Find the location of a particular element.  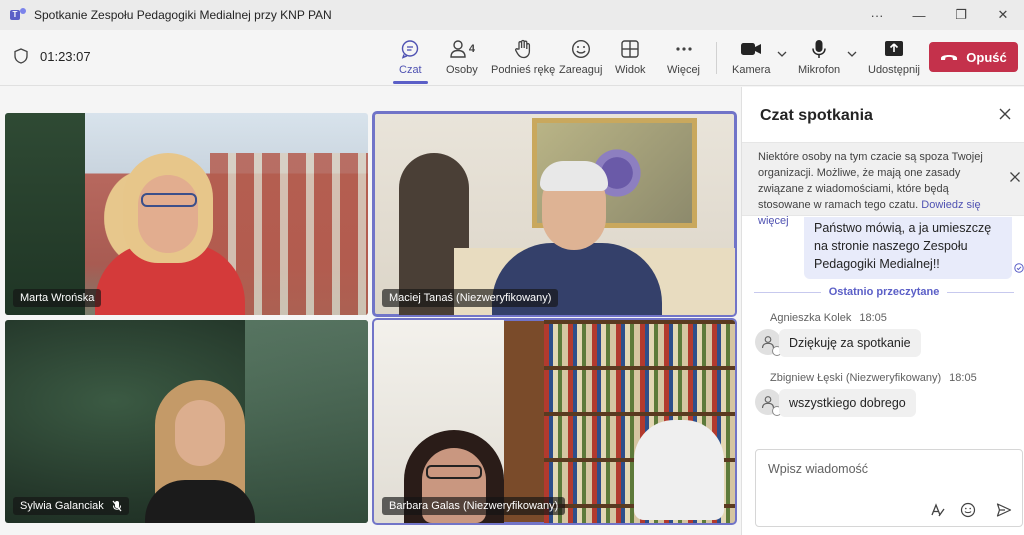

last-read-label: Ostatnio przeczytane is located at coordinates (884, 292).